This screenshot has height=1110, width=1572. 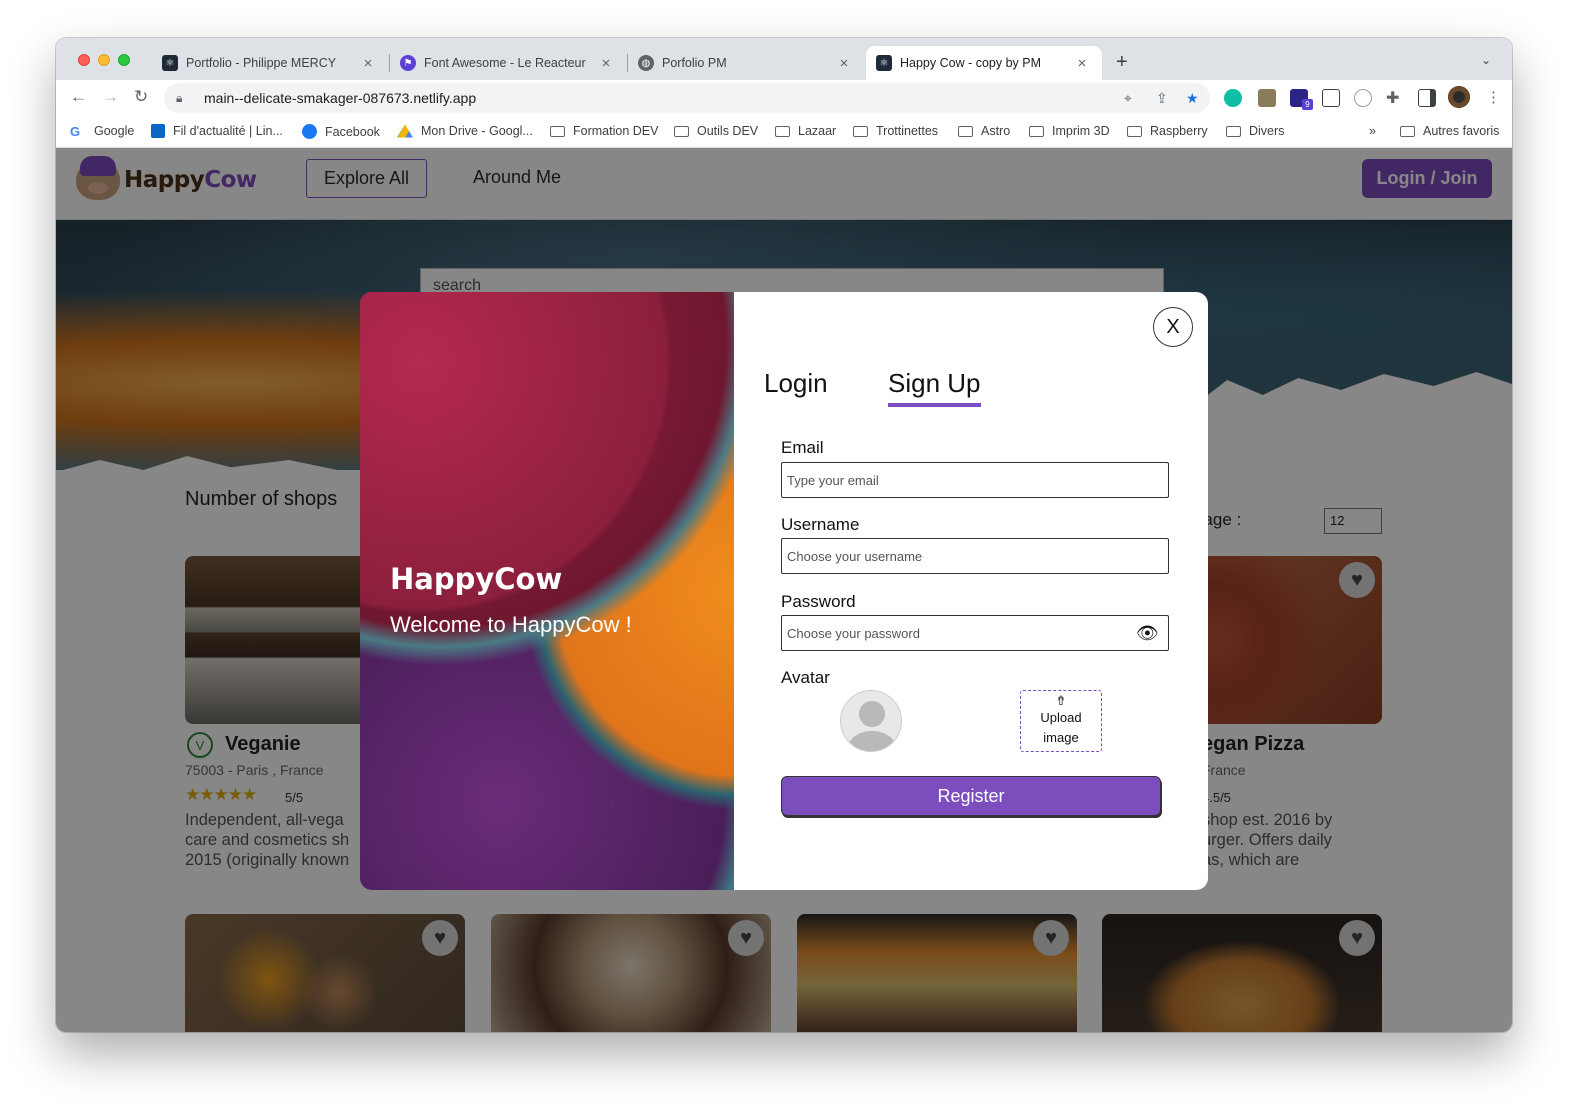 I want to click on forward-icon: →, so click(x=110, y=97).